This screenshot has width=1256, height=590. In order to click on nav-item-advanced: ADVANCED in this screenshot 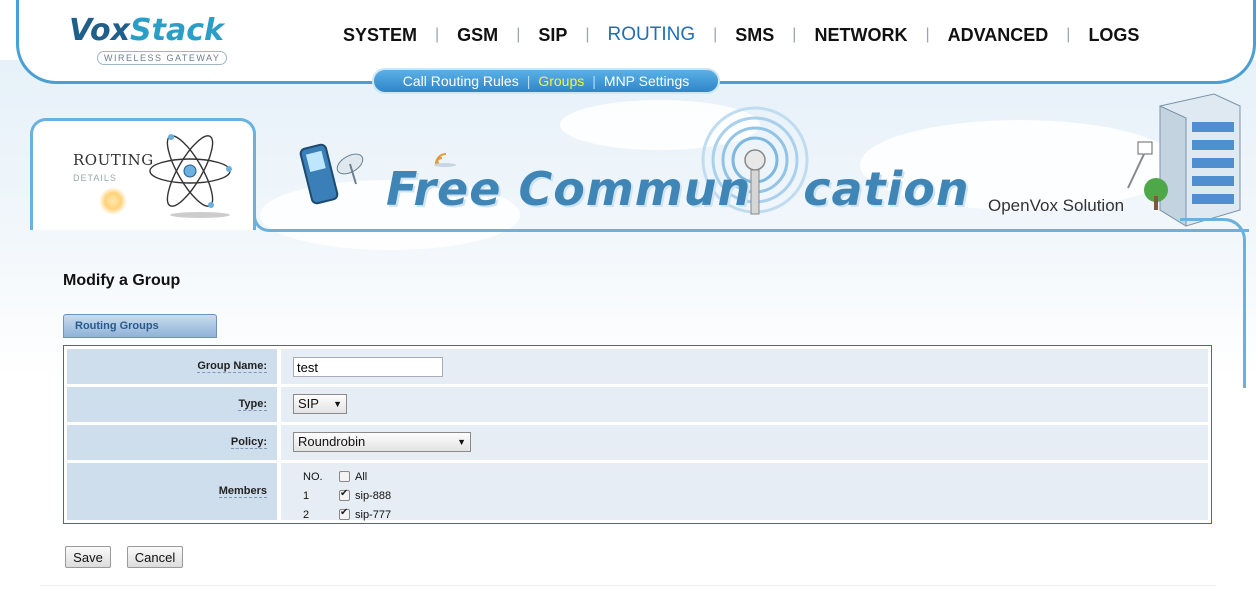, I will do `click(998, 35)`.